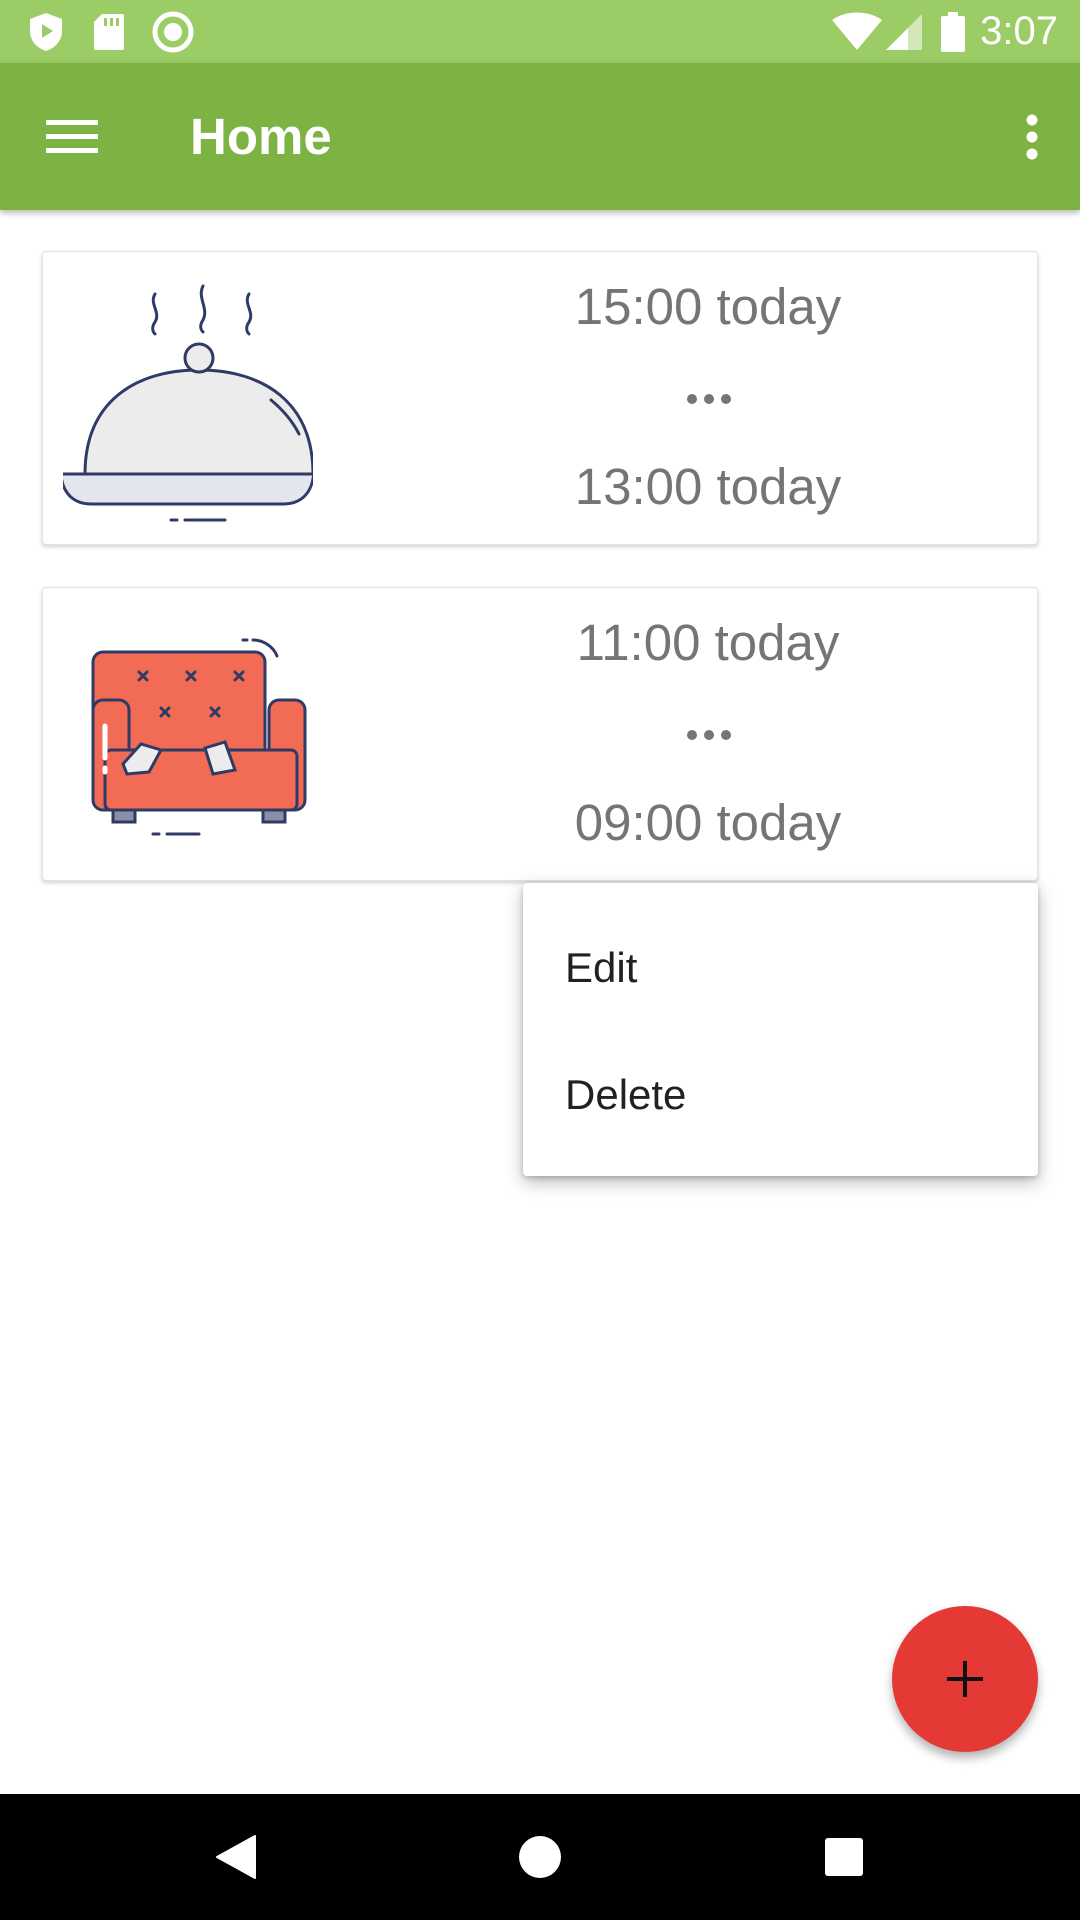 The image size is (1080, 1920). I want to click on status-time: 3:07, so click(1019, 31).